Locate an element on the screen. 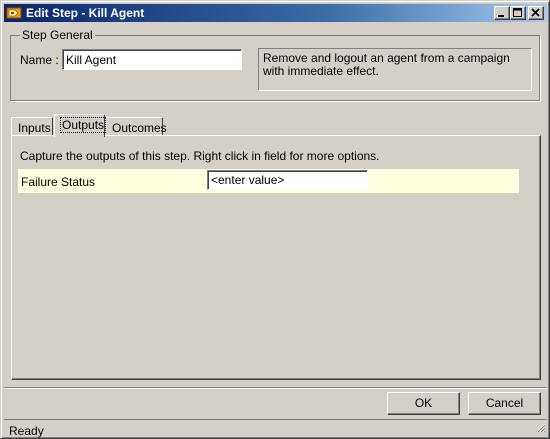 This screenshot has width=550, height=439. tab-label: Inputs is located at coordinates (34, 128).